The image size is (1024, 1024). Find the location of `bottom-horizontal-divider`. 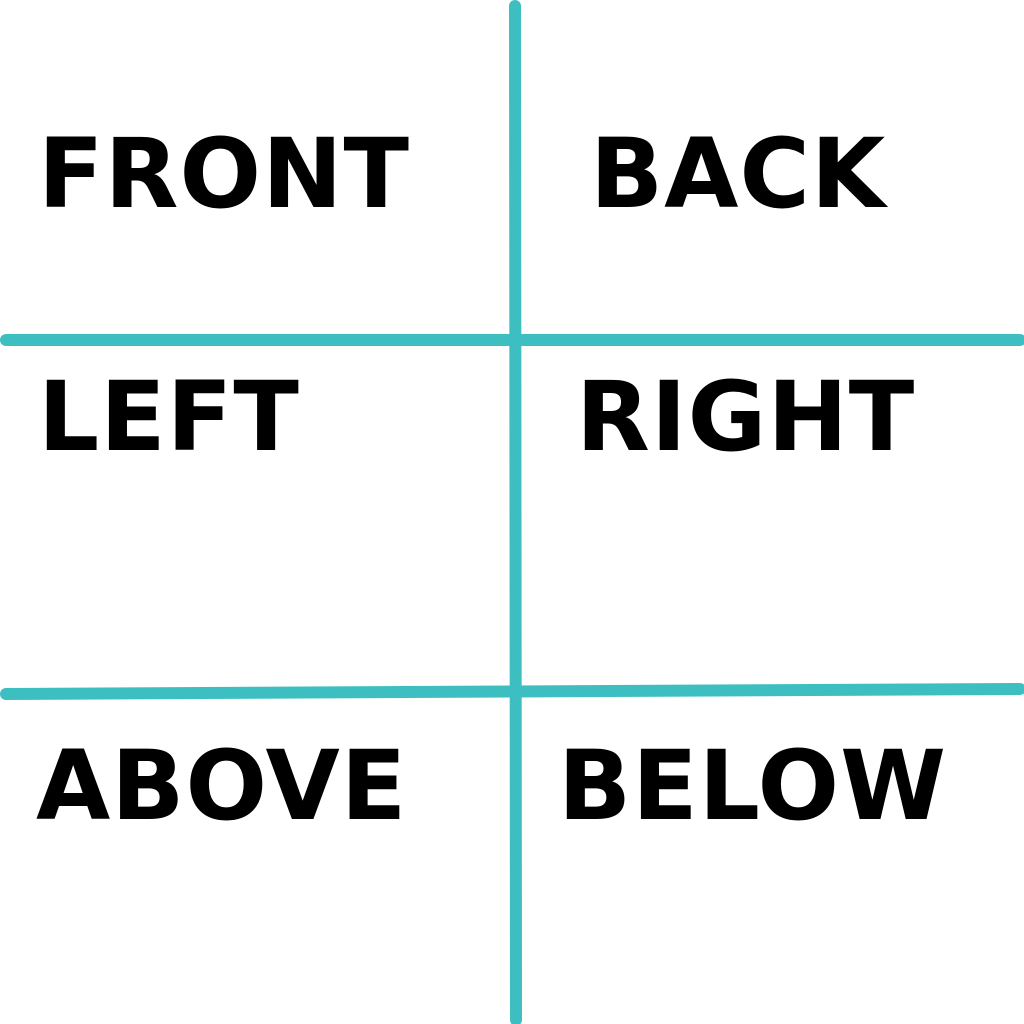

bottom-horizontal-divider is located at coordinates (512, 691).